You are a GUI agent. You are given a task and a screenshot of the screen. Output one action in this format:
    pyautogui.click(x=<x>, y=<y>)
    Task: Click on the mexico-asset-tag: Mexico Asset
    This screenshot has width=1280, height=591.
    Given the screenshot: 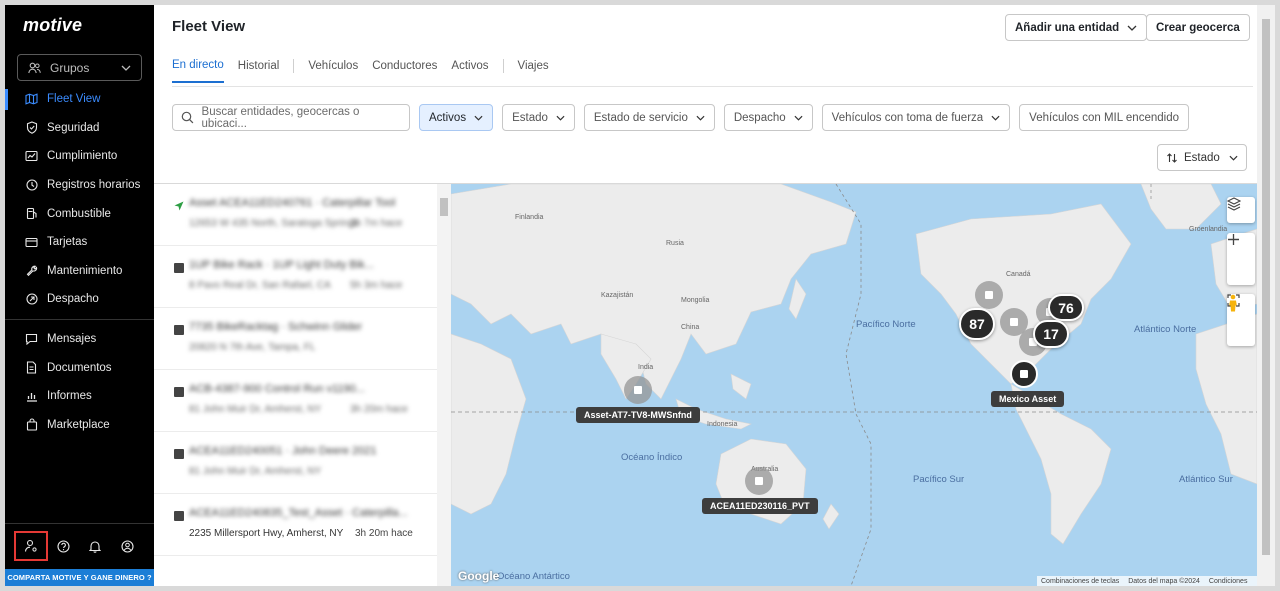 What is the action you would take?
    pyautogui.click(x=1028, y=399)
    